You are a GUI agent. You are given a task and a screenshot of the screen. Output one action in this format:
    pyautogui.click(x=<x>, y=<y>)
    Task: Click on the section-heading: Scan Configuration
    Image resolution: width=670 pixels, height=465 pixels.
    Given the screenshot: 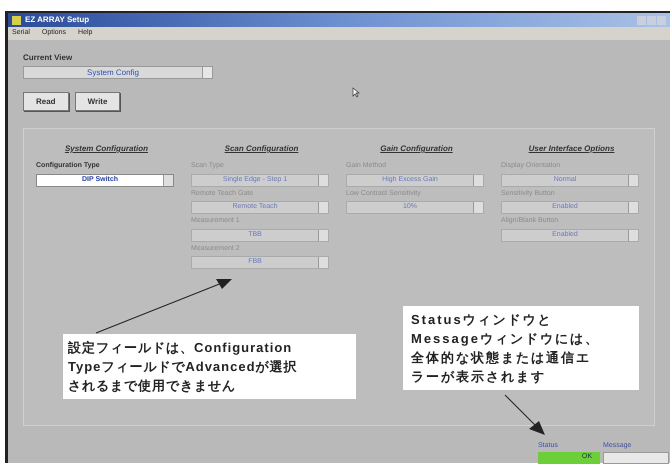 What is the action you would take?
    pyautogui.click(x=262, y=149)
    